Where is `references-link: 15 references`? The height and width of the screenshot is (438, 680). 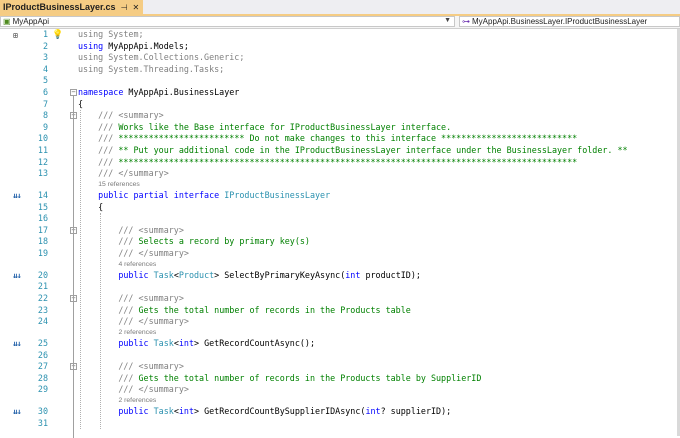 references-link: 15 references is located at coordinates (119, 184).